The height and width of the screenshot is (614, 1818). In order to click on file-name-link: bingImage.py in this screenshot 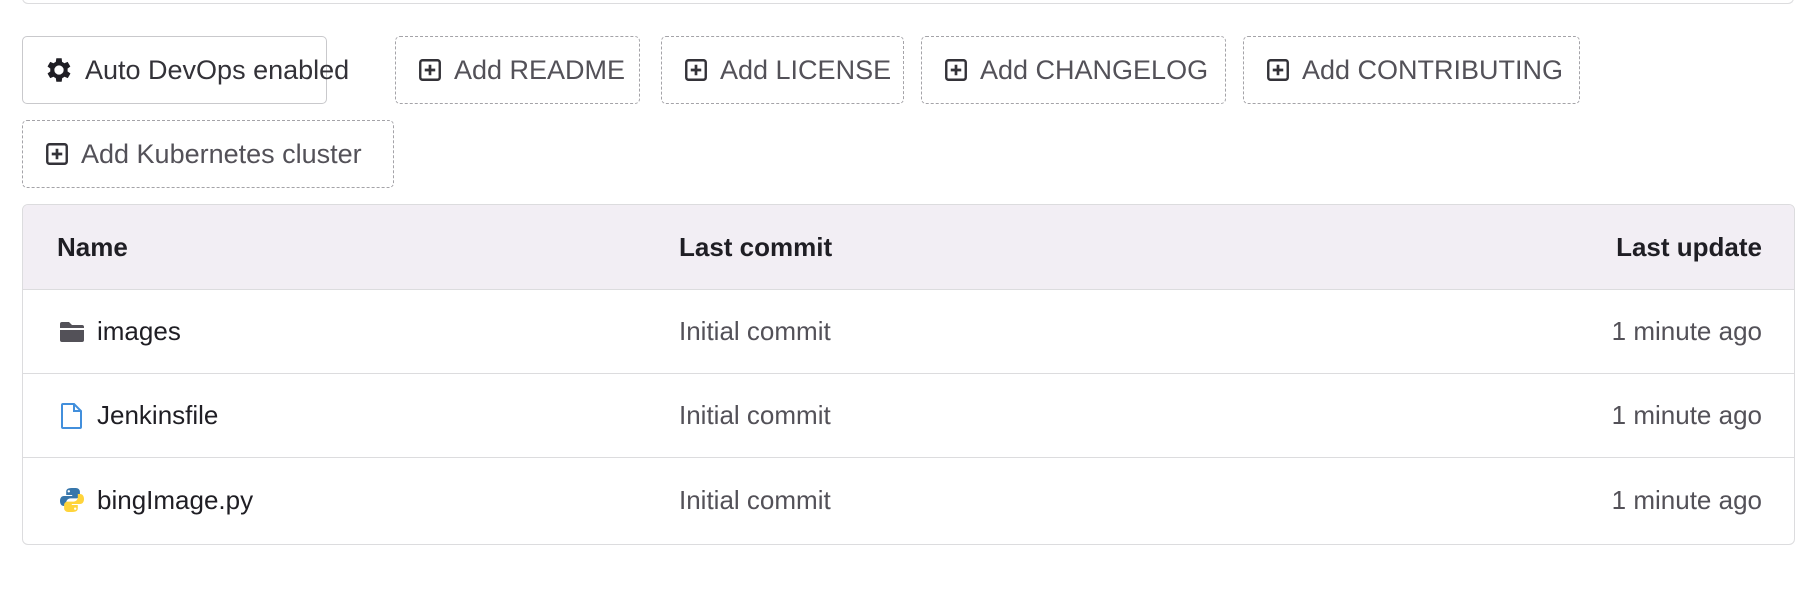, I will do `click(175, 500)`.